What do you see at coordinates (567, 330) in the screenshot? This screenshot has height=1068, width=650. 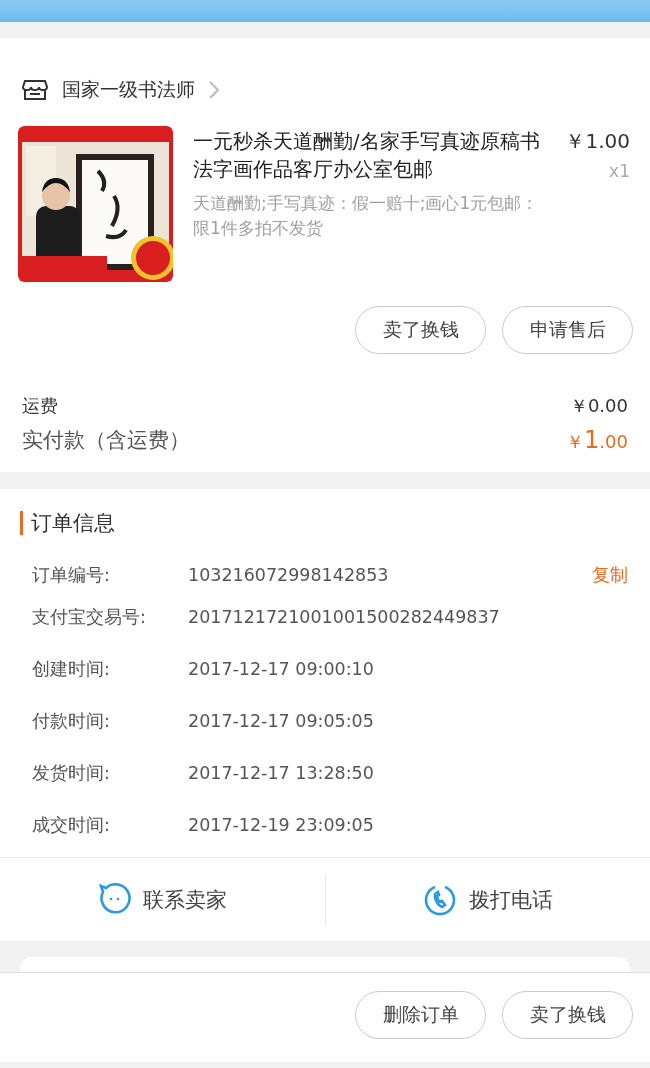 I see `action-button: 申请售后` at bounding box center [567, 330].